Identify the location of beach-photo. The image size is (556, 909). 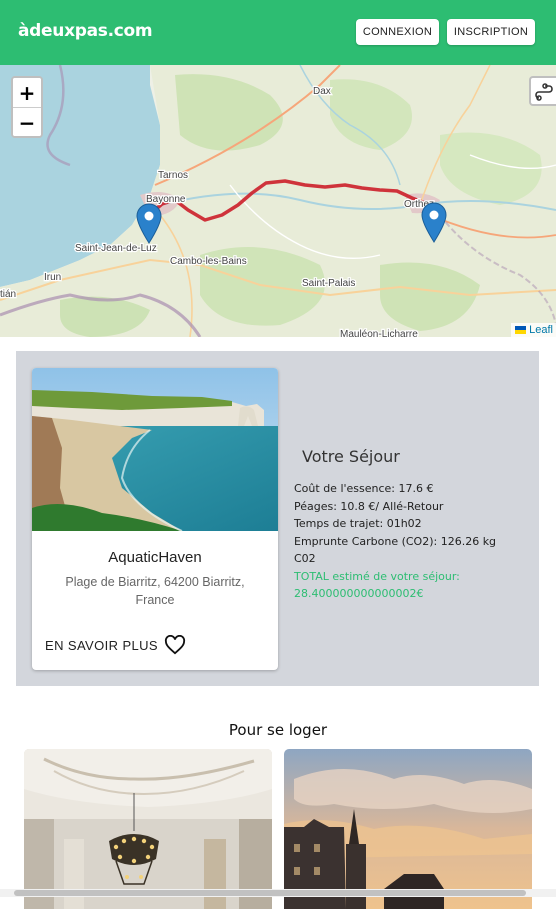
(155, 449).